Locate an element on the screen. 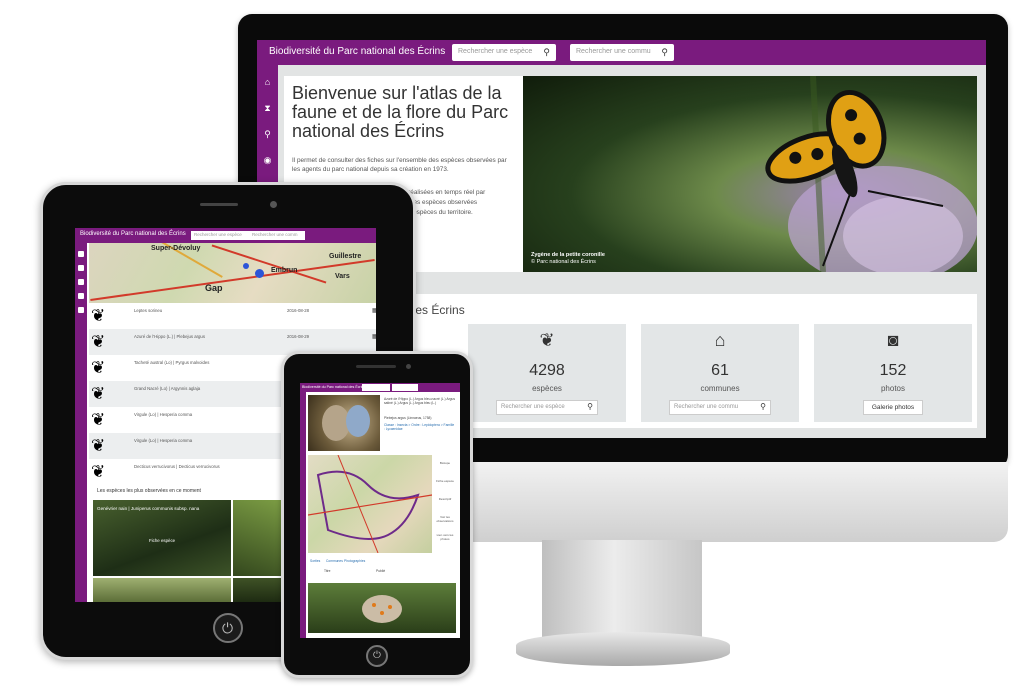 Image resolution: width=1025 pixels, height=693 pixels. phone-header-bar: Biodiversité du Parc national des Écrins is located at coordinates (380, 387).